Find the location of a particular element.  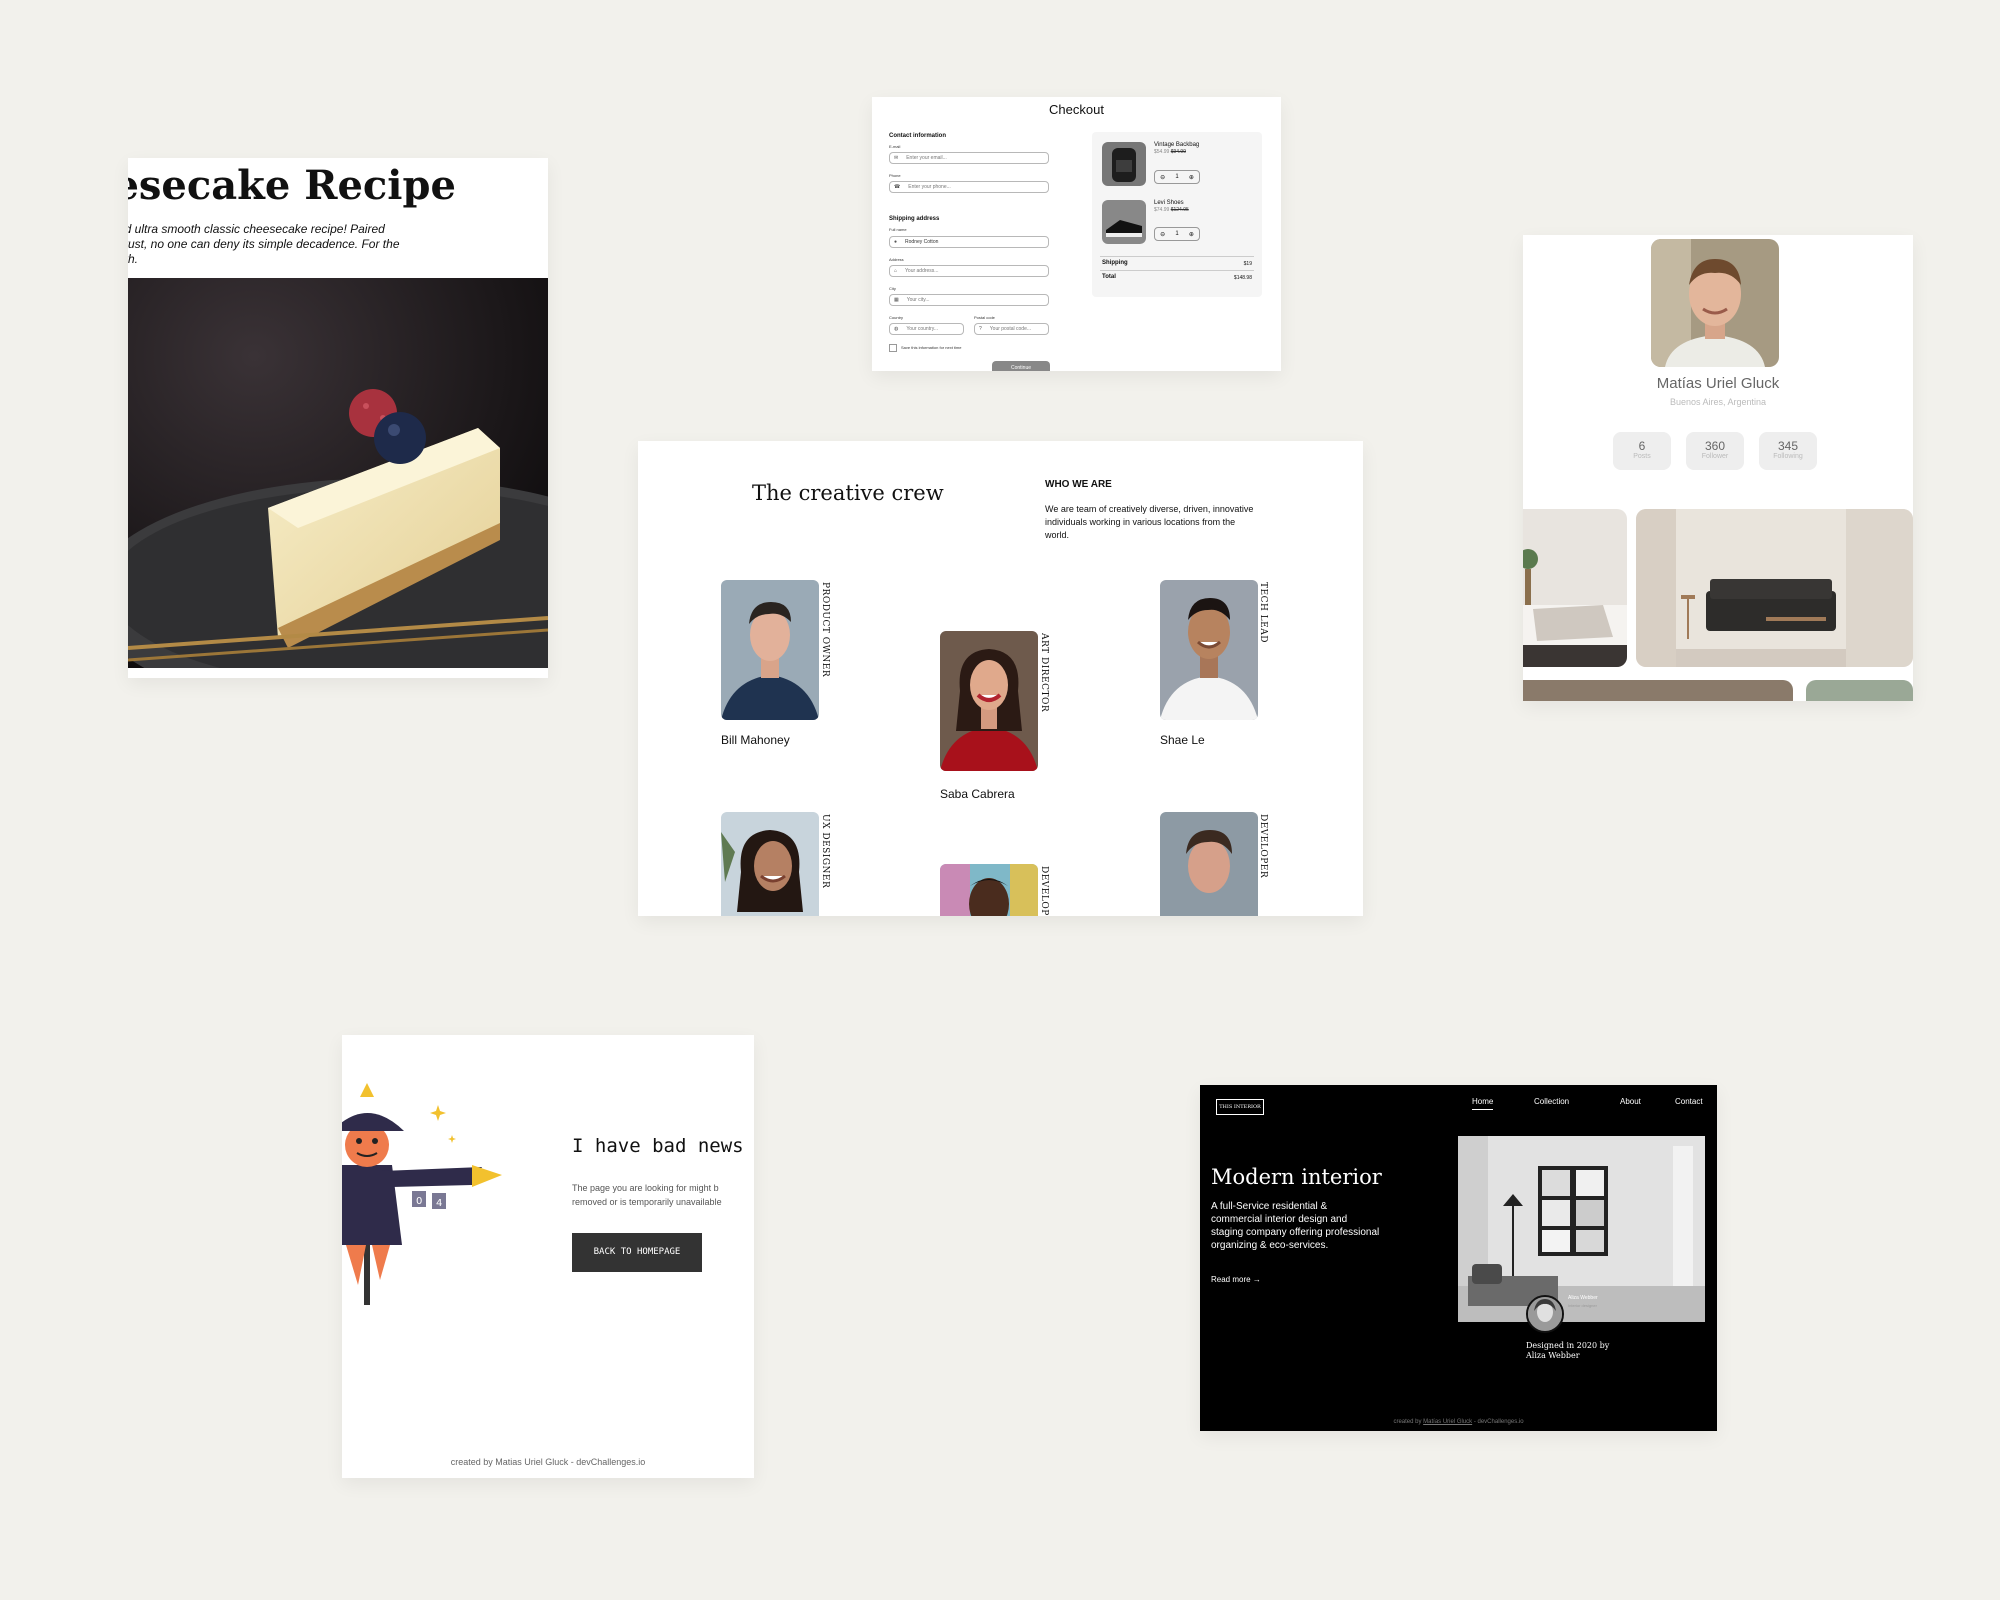

brand-logo: THIS INTERIOR is located at coordinates (1240, 1107).